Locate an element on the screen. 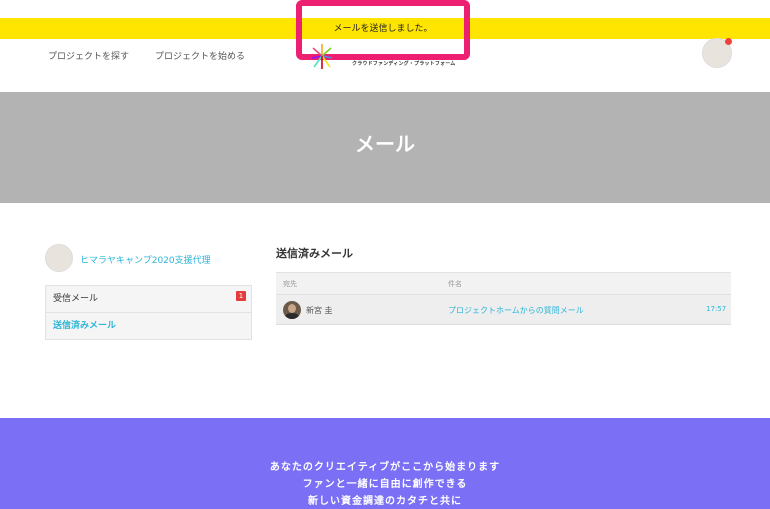  logo-burst-icon is located at coordinates (322, 56).